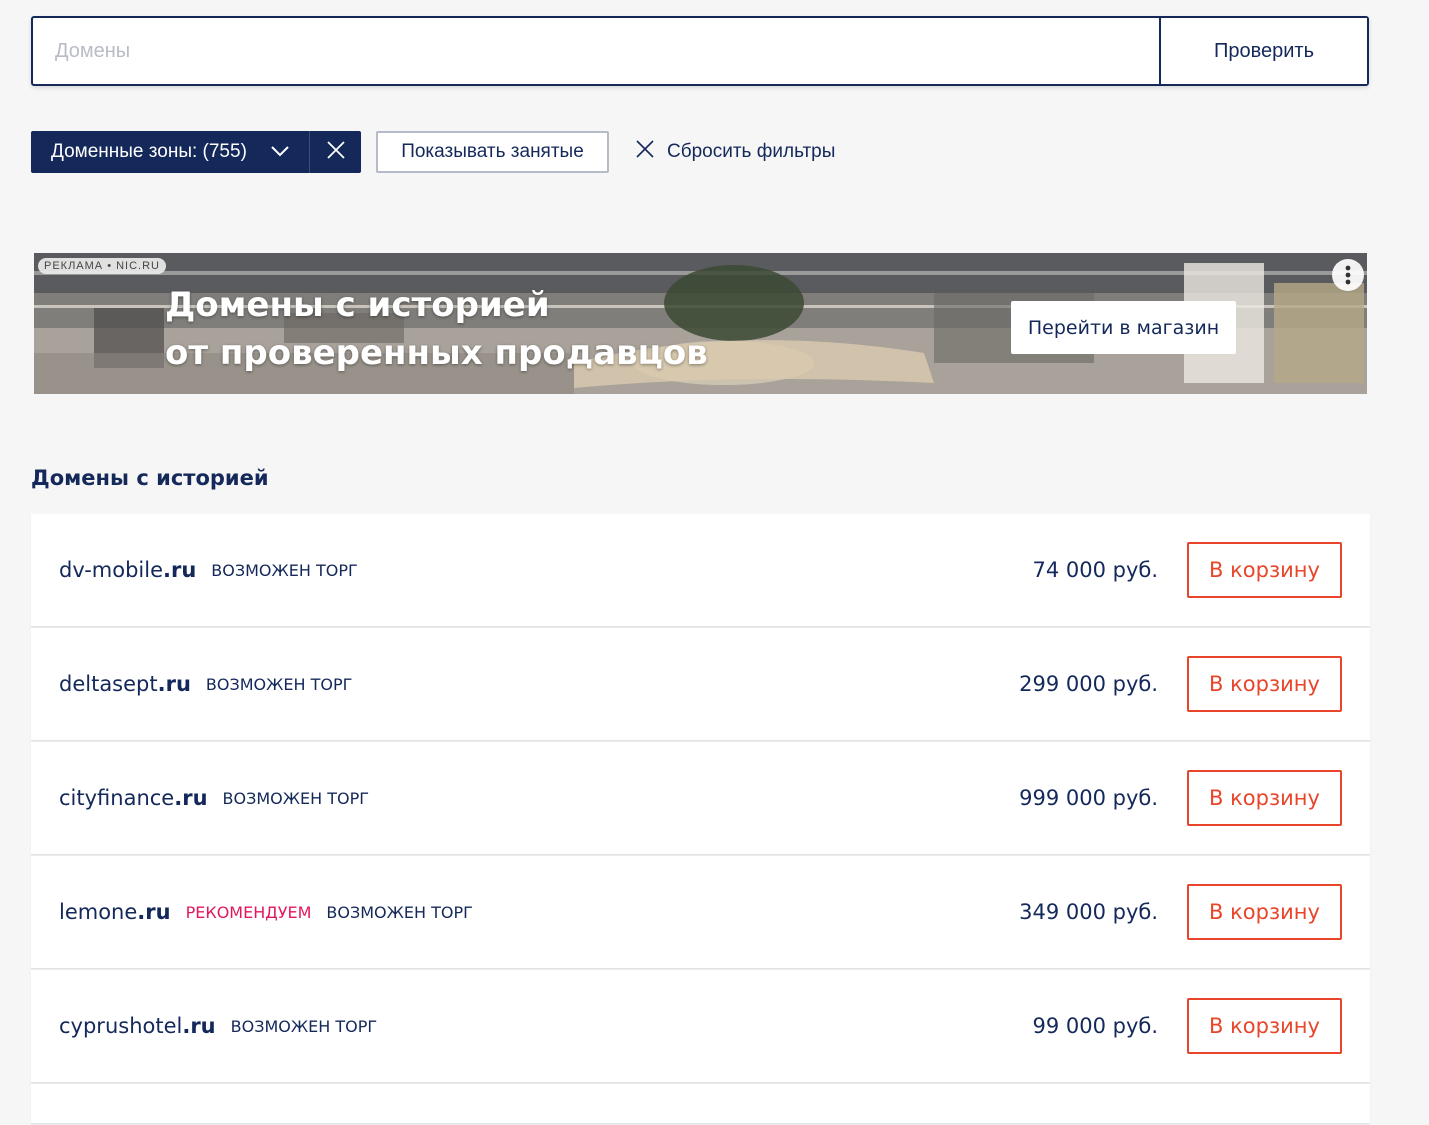  I want to click on show-busy-button: Показывать занятые, so click(492, 152).